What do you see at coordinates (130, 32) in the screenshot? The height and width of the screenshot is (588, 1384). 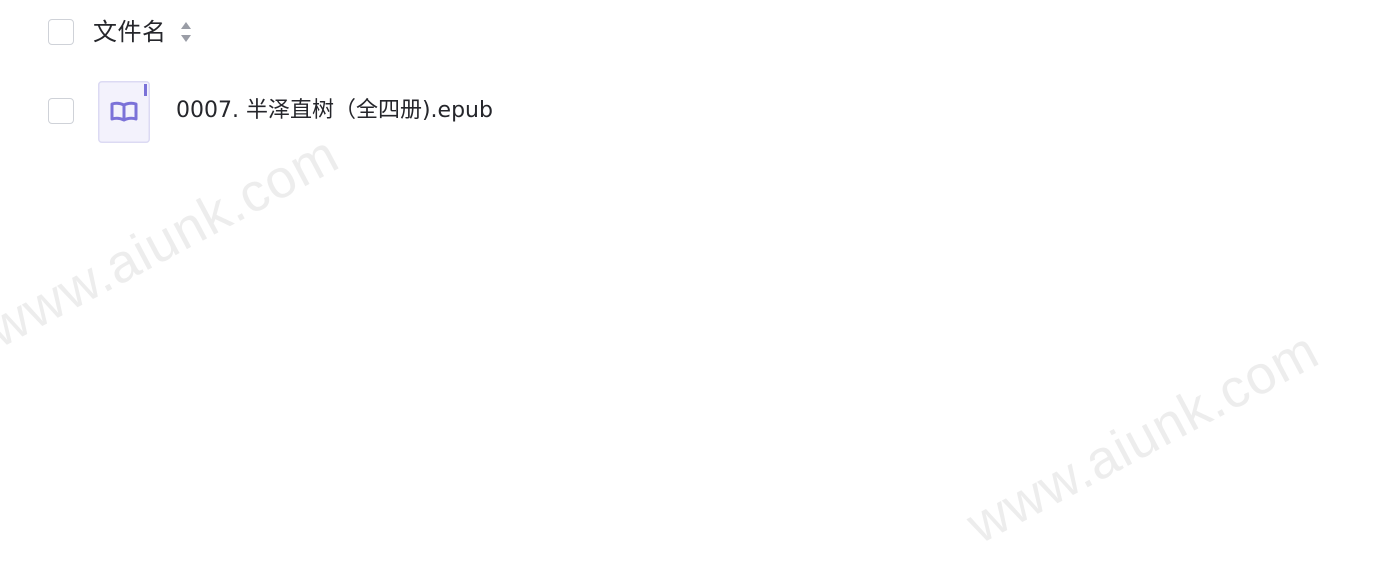 I see `column-header-filename: 文件名` at bounding box center [130, 32].